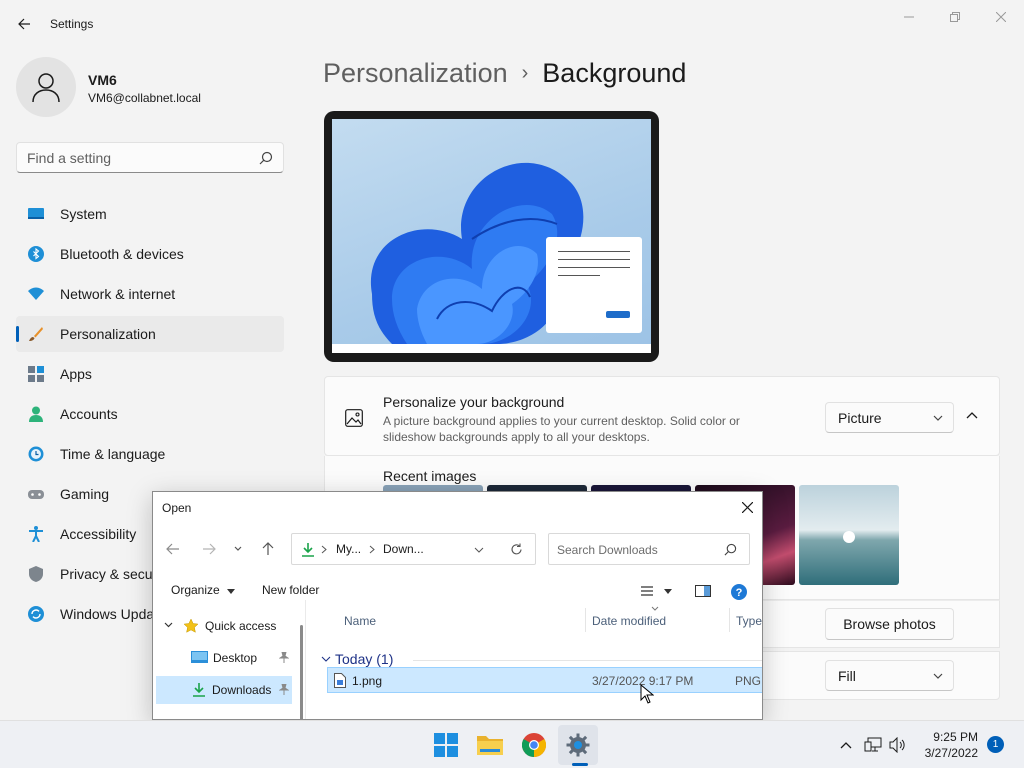 This screenshot has height=768, width=1024. Describe the element at coordinates (209, 549) in the screenshot. I see `forward-nav-button` at that location.